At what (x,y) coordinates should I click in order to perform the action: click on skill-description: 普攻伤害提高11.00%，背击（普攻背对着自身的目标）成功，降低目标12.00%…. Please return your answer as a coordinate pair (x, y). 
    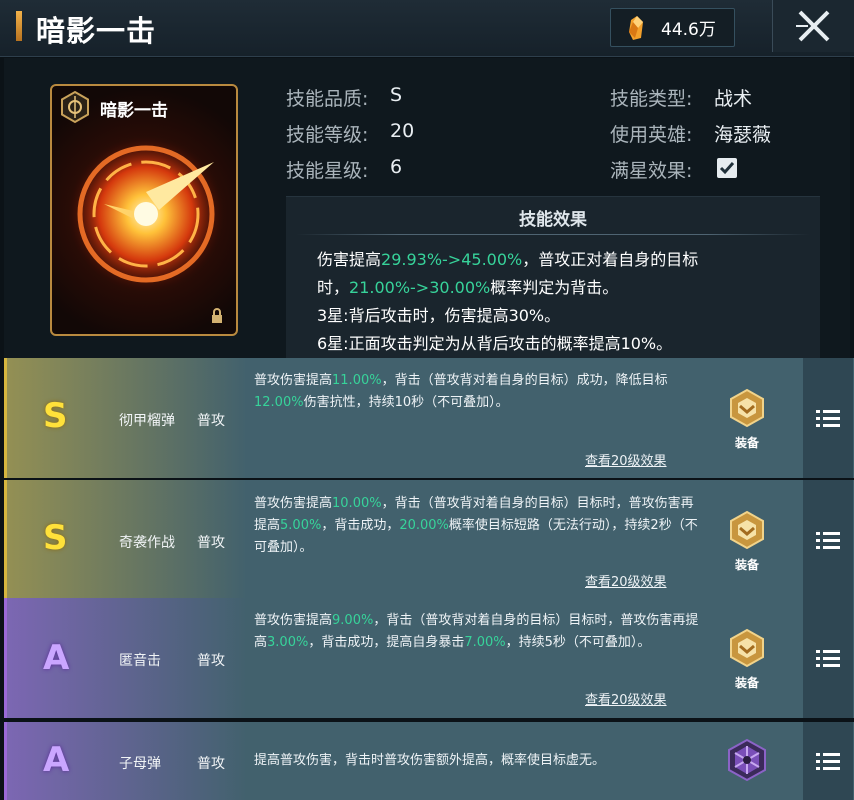
    Looking at the image, I should click on (461, 391).